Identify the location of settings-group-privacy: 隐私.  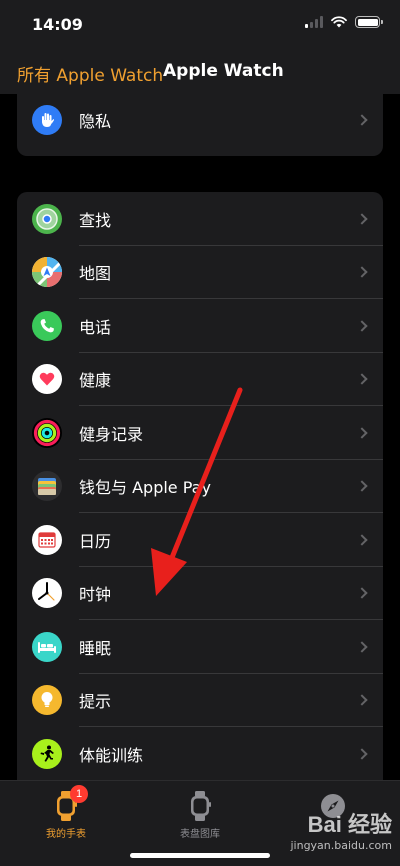
(200, 125).